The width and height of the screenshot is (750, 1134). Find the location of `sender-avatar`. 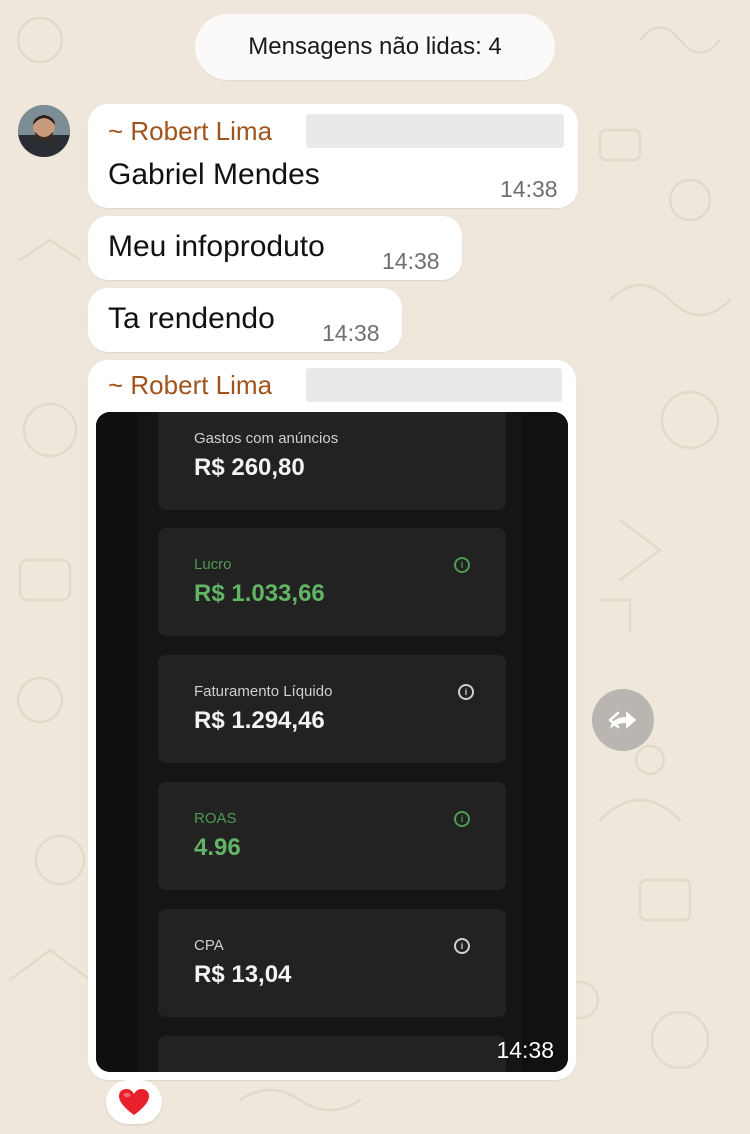

sender-avatar is located at coordinates (44, 131).